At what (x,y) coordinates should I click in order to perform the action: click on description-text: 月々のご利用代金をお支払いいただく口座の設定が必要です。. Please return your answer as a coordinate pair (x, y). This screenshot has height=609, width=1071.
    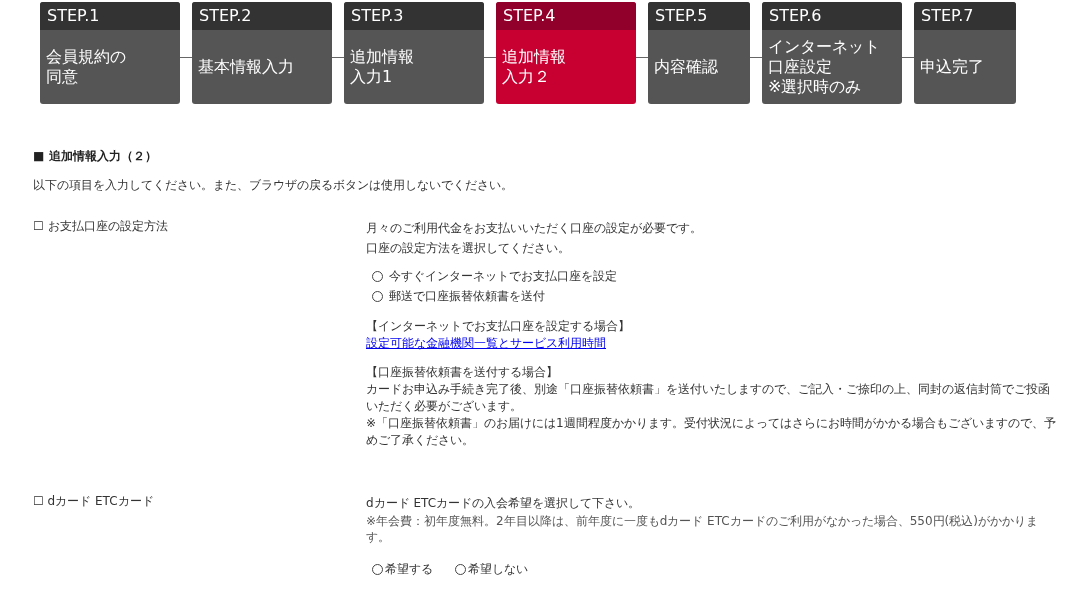
    Looking at the image, I should click on (534, 228).